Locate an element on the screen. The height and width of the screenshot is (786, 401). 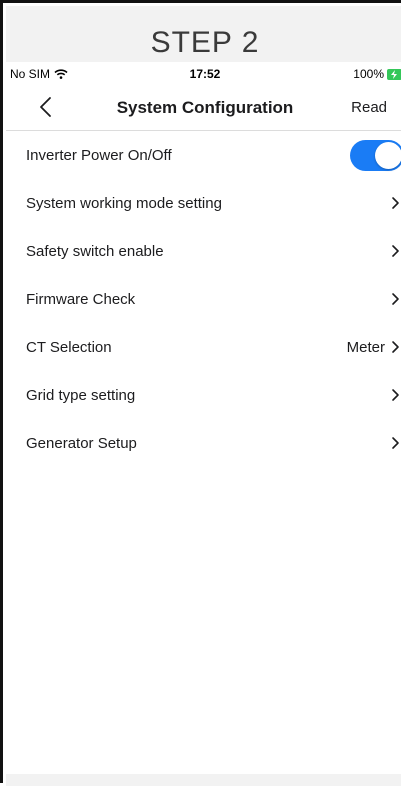
battery-indicator: 100% is located at coordinates (377, 74).